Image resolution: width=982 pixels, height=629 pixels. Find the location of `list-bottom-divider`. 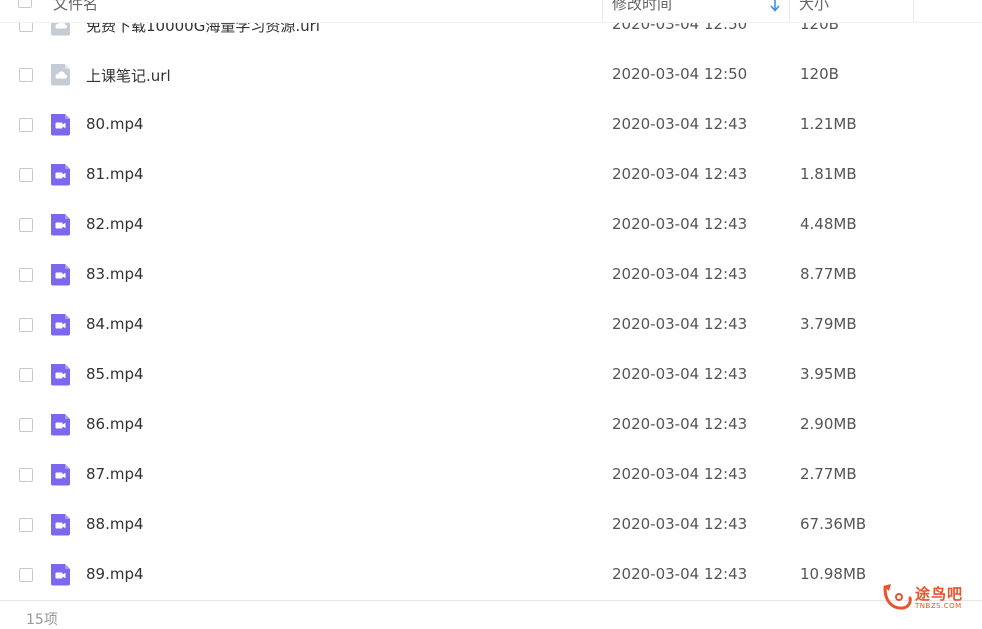

list-bottom-divider is located at coordinates (491, 600).